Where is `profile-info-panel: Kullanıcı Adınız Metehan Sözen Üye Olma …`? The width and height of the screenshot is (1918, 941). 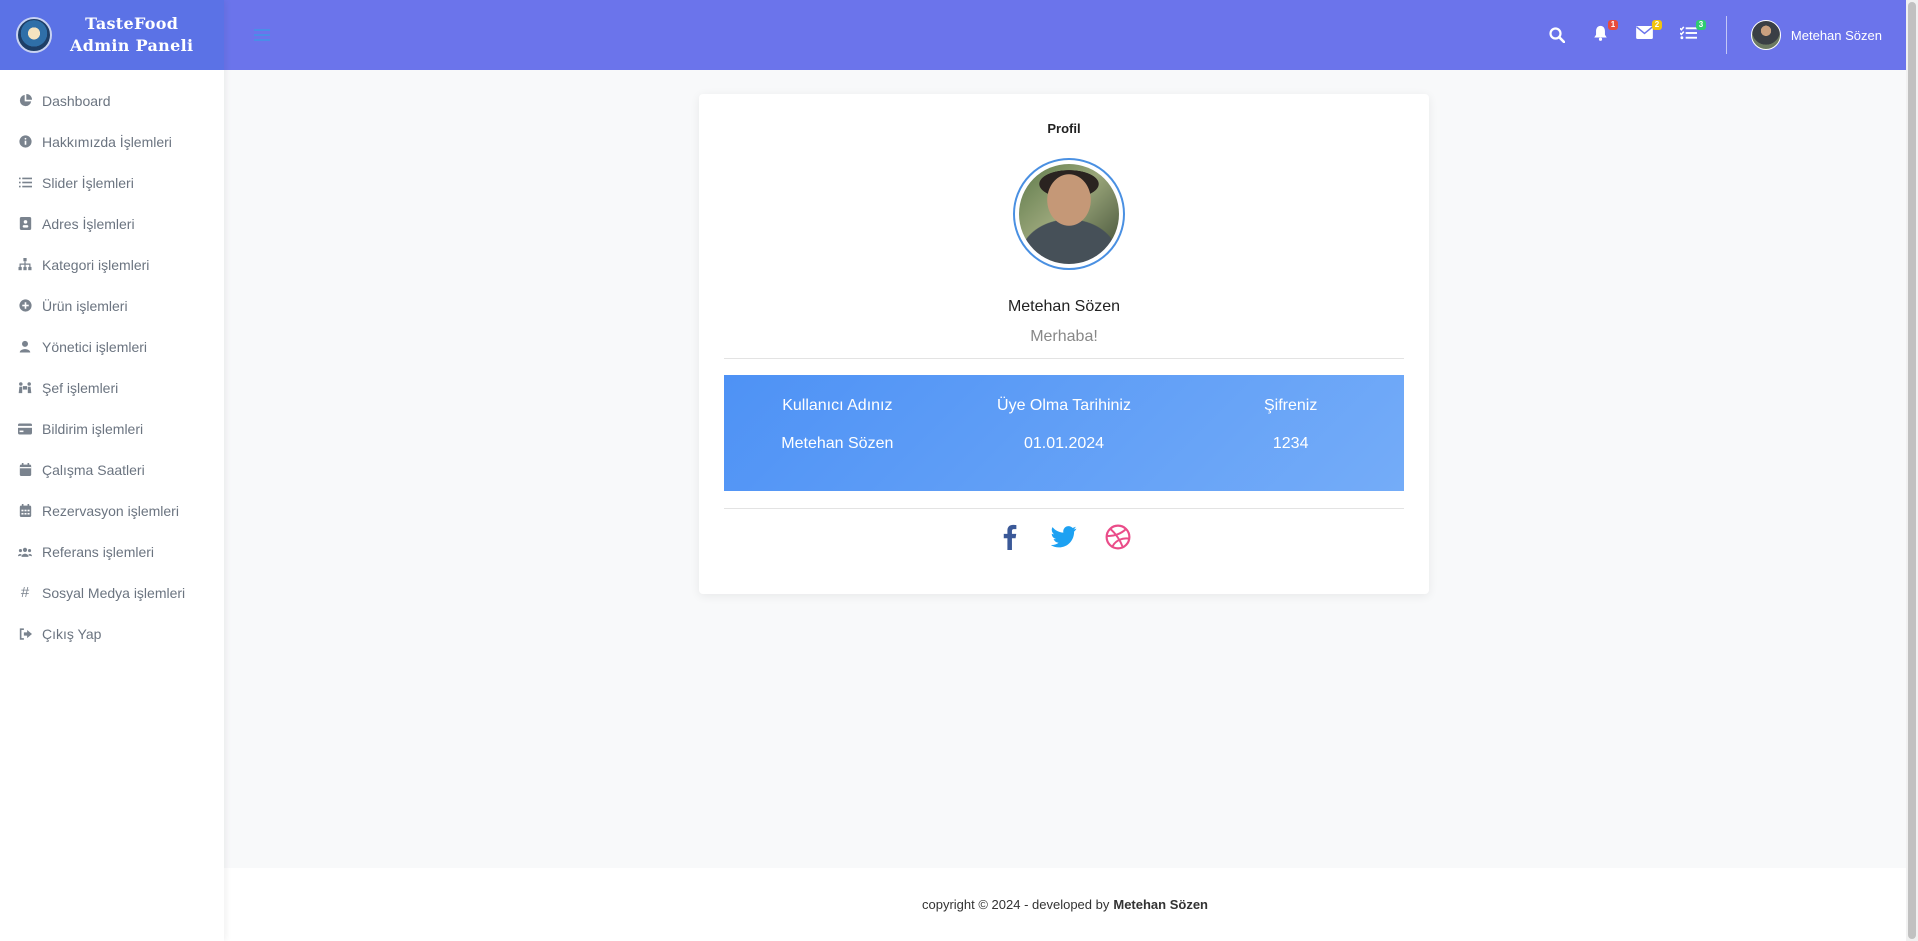 profile-info-panel: Kullanıcı Adınız Metehan Sözen Üye Olma … is located at coordinates (1064, 433).